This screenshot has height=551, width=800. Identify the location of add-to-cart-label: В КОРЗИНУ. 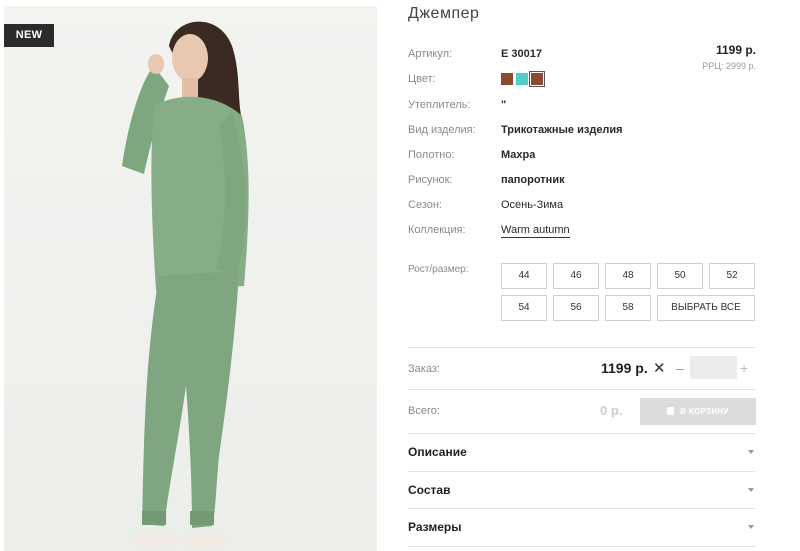
(704, 411).